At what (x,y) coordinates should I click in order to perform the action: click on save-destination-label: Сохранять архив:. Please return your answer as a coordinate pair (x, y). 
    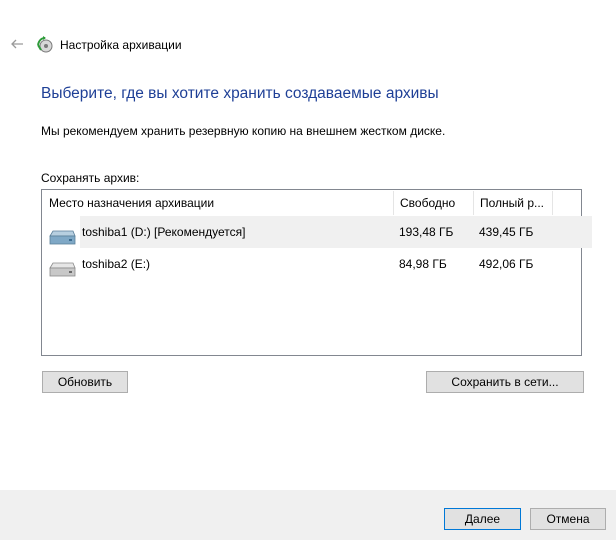
    Looking at the image, I should click on (90, 178).